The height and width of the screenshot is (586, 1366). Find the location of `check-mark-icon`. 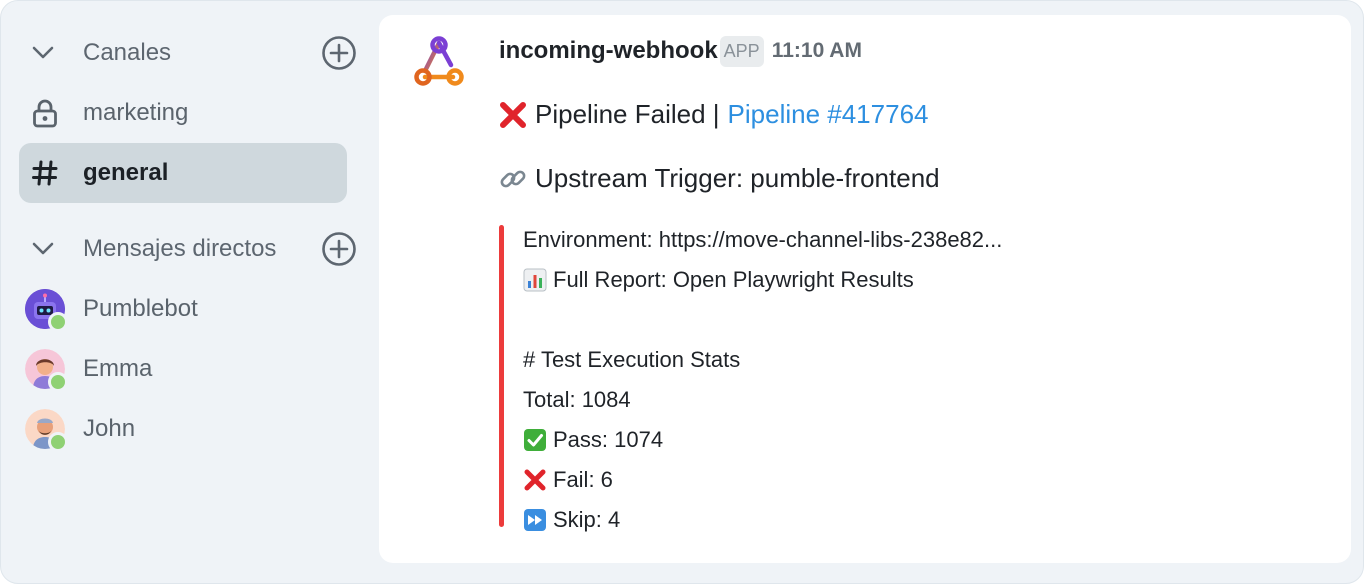

check-mark-icon is located at coordinates (535, 440).